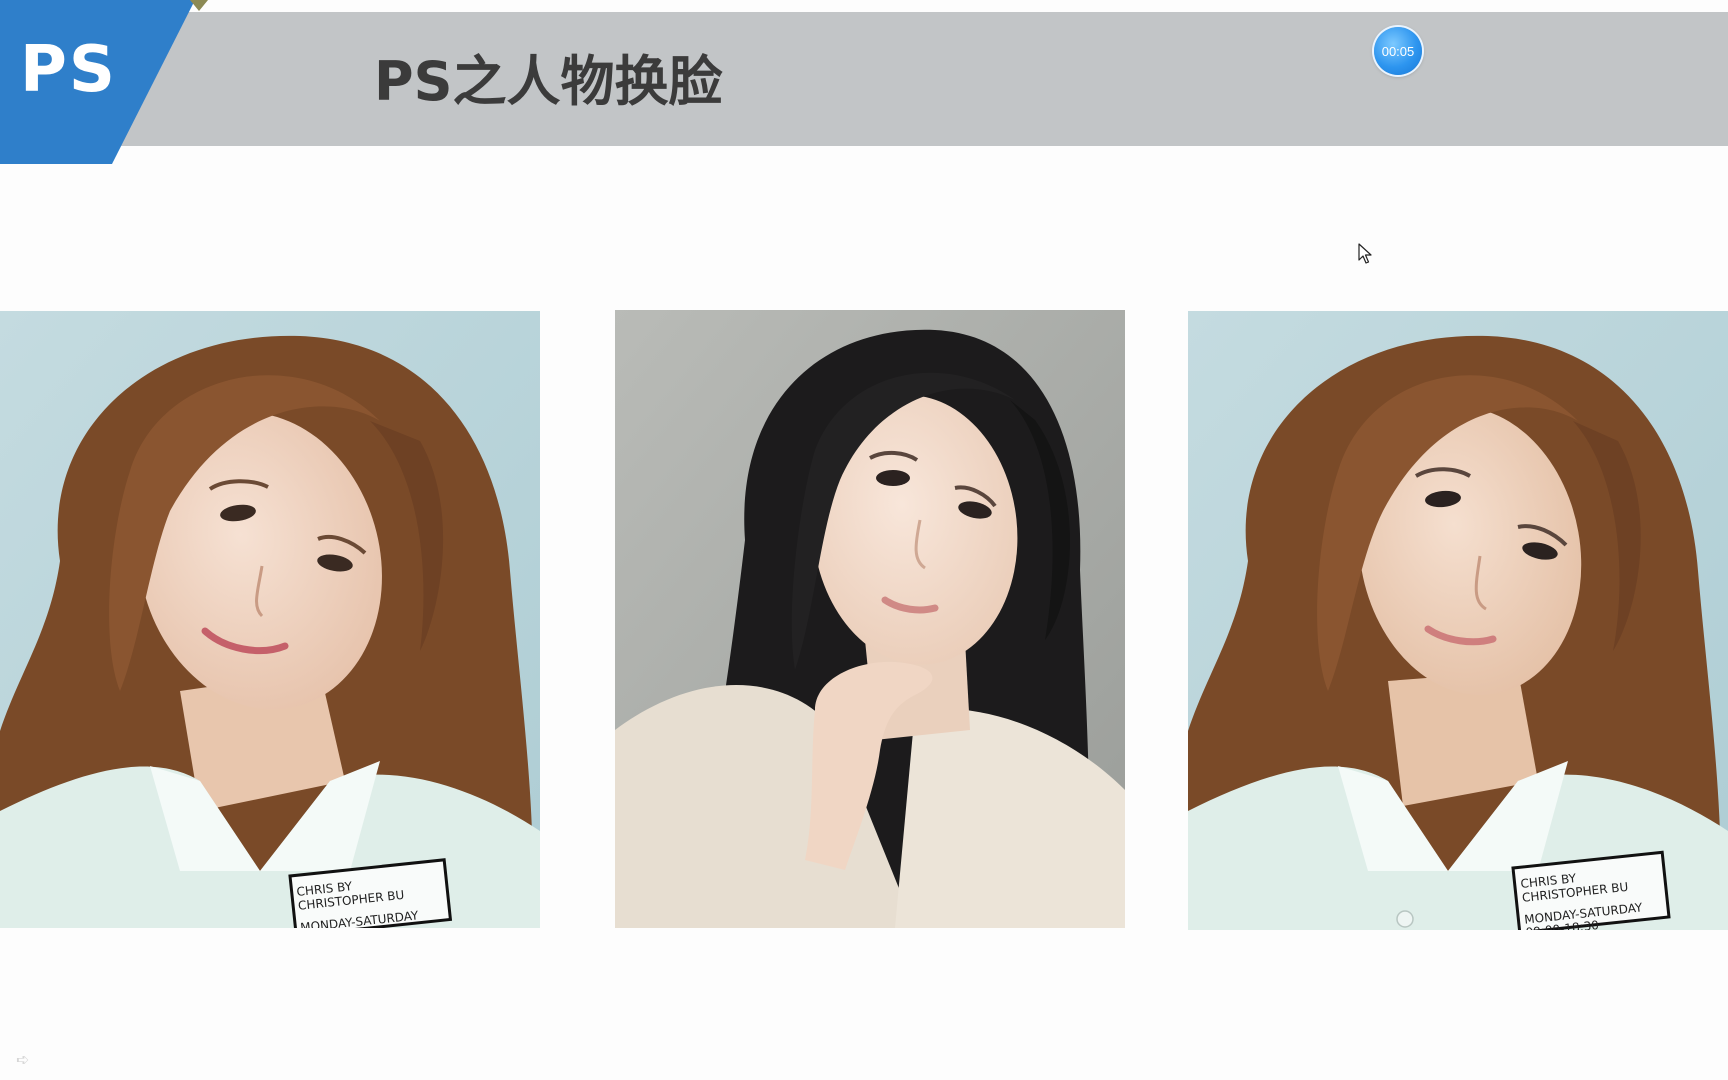 The height and width of the screenshot is (1080, 1728). I want to click on gold-corner-accent, so click(199, 5).